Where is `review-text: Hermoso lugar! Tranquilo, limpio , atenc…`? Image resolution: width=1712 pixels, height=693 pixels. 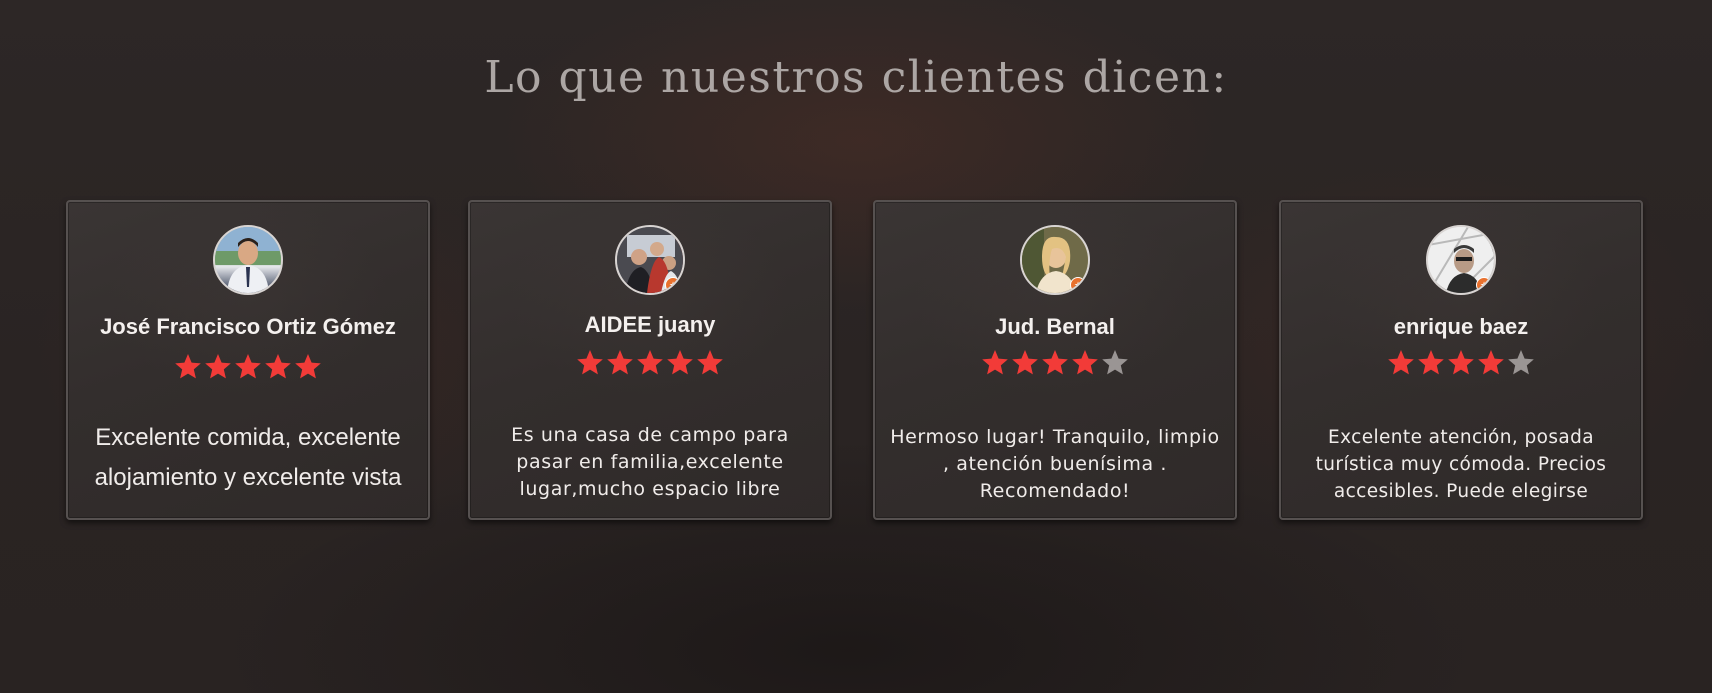
review-text: Hermoso lugar! Tranquilo, limpio , atenc… is located at coordinates (1055, 464).